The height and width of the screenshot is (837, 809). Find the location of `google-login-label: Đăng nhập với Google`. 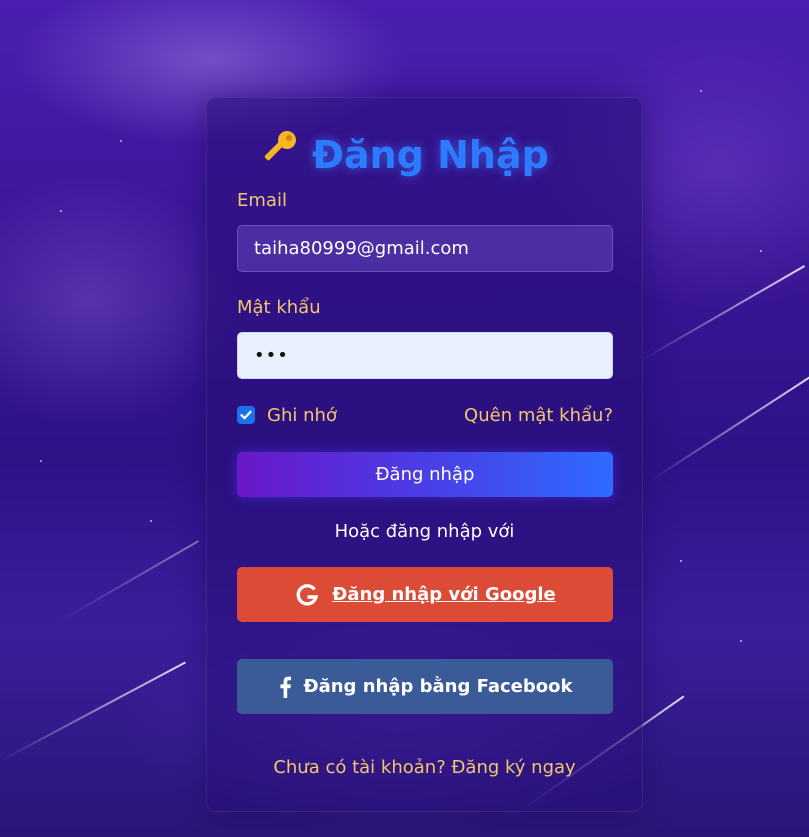

google-login-label: Đăng nhập với Google is located at coordinates (444, 594).